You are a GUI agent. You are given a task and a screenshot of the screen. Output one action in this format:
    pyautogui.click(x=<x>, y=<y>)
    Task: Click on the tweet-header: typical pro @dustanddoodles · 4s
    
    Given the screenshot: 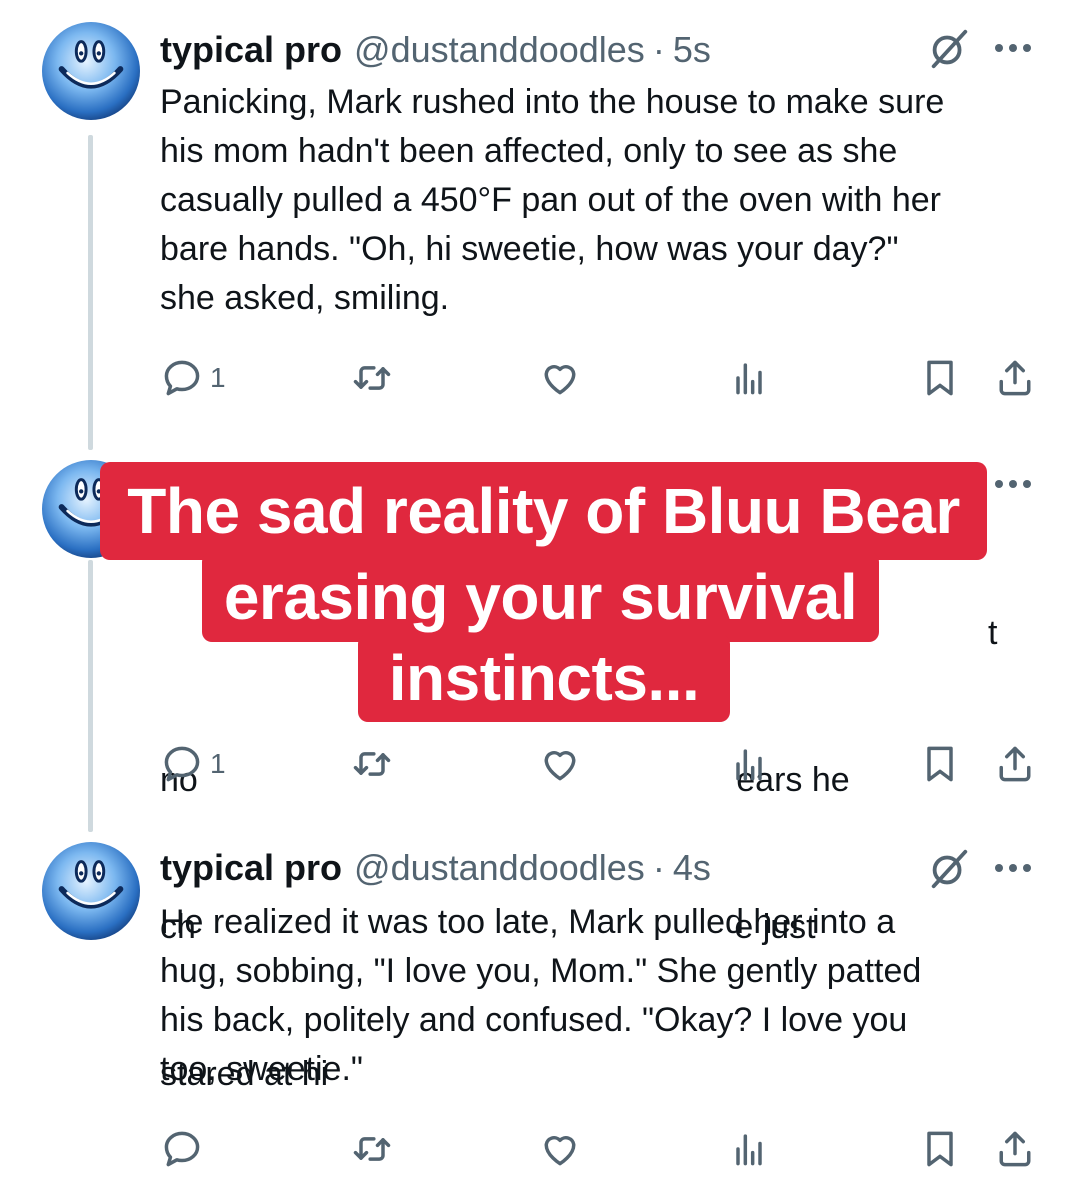 What is the action you would take?
    pyautogui.click(x=435, y=868)
    